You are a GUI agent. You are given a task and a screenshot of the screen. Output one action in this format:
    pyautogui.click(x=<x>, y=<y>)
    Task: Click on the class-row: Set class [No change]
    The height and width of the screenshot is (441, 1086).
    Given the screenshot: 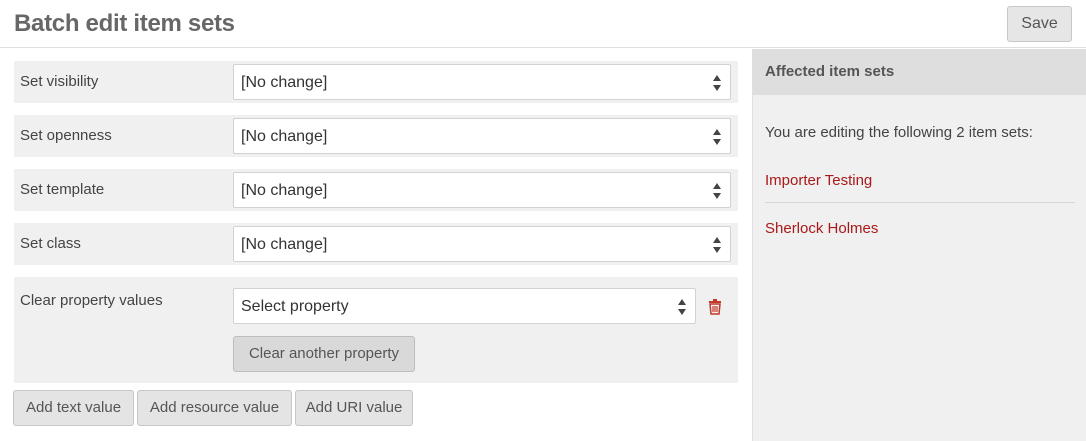 What is the action you would take?
    pyautogui.click(x=376, y=244)
    